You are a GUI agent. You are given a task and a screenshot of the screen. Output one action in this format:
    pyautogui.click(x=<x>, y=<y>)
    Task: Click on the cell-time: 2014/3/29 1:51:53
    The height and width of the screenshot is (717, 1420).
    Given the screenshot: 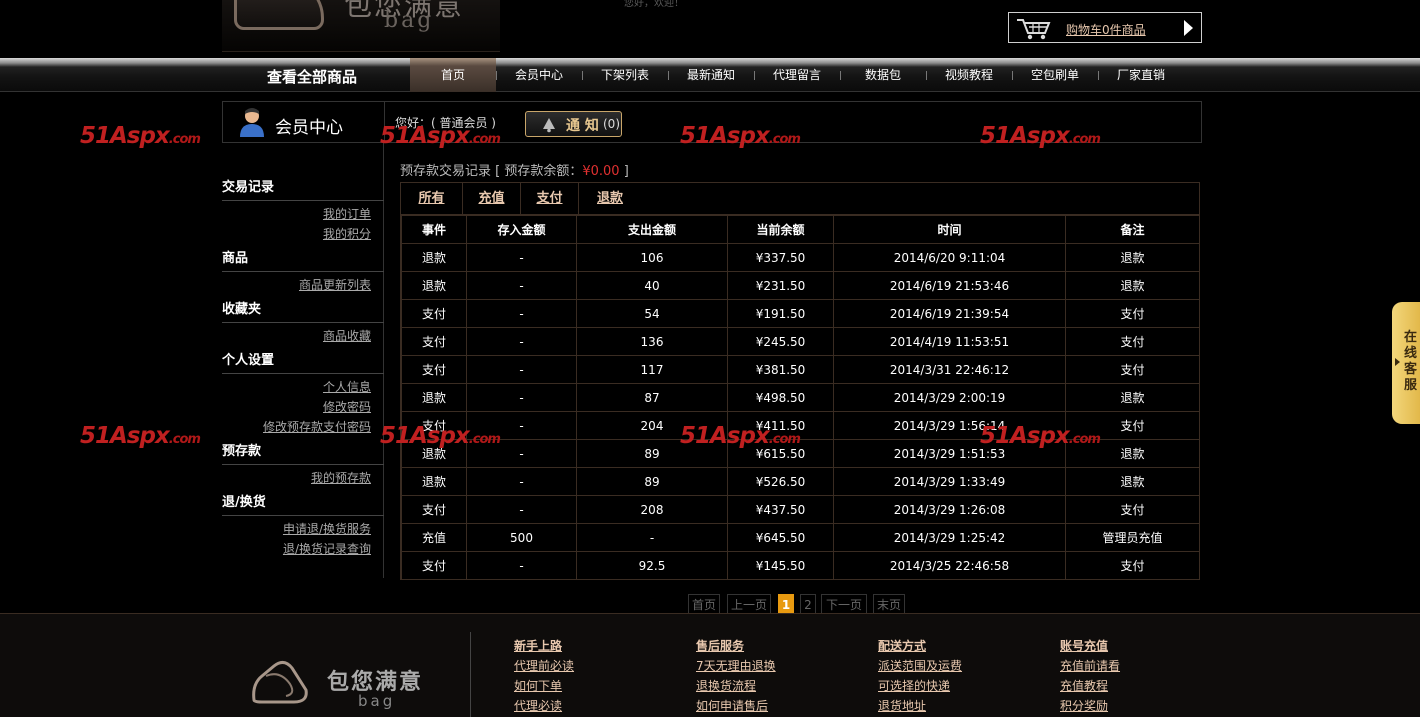 What is the action you would take?
    pyautogui.click(x=949, y=453)
    